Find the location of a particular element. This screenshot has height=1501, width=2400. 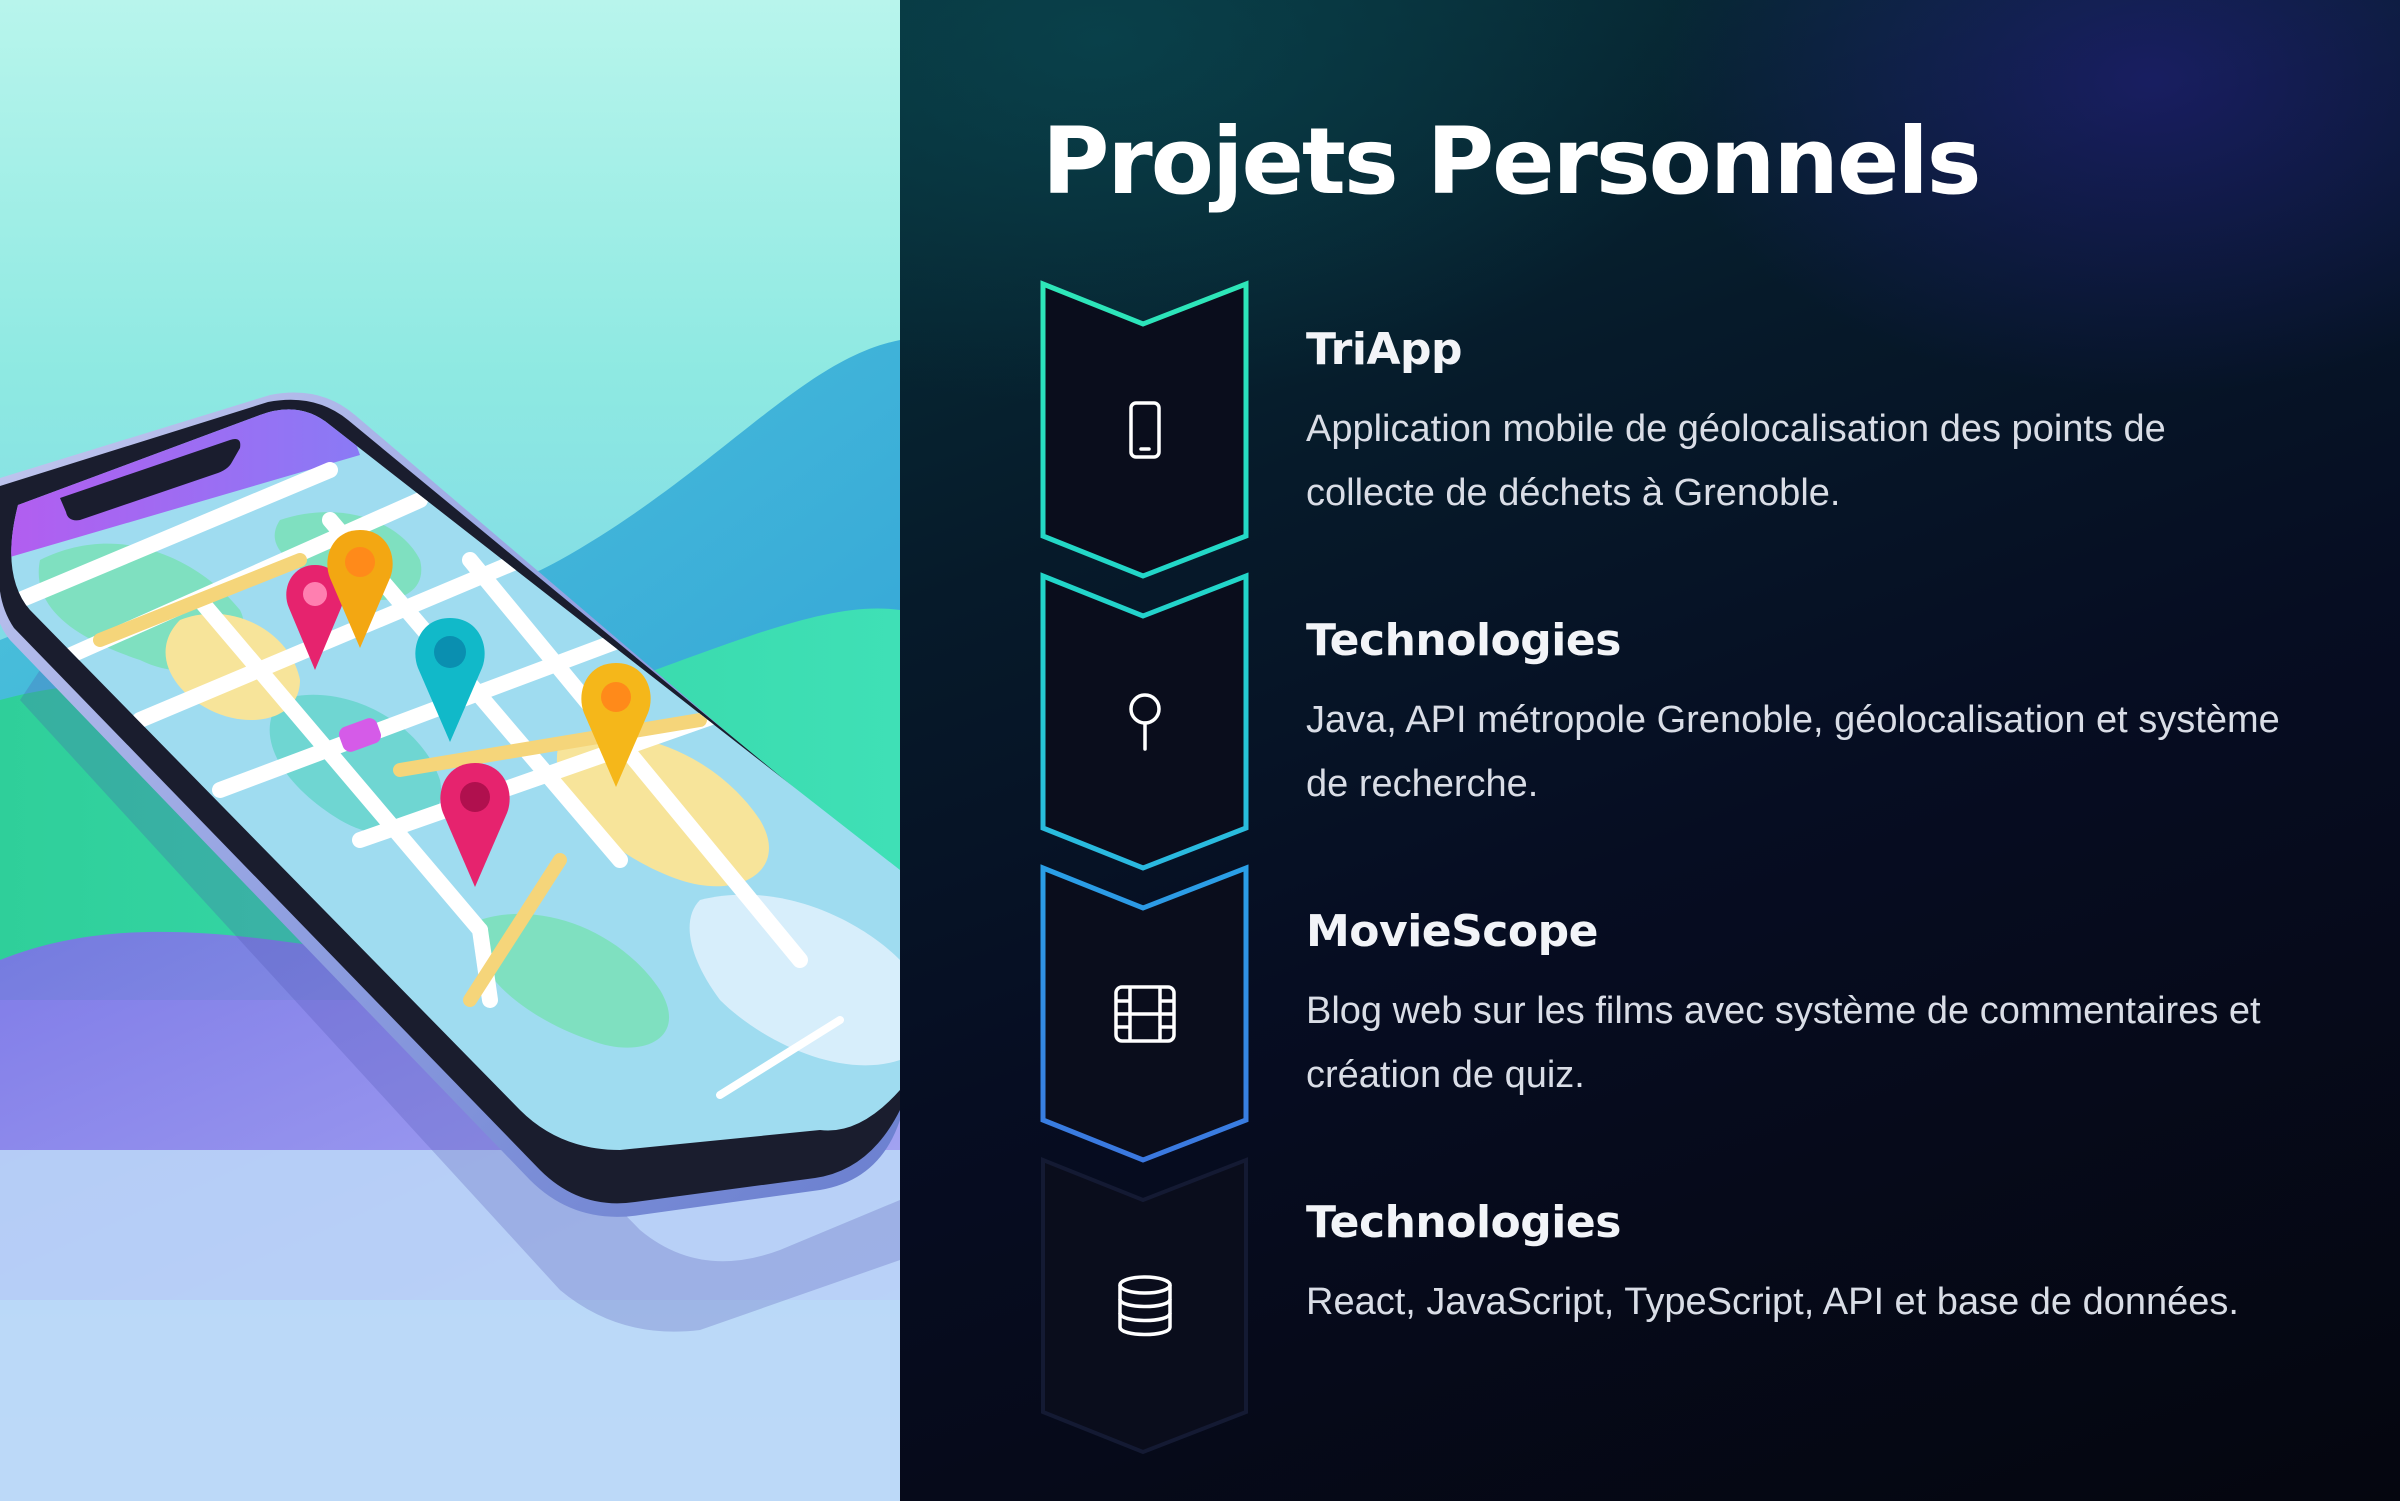

map-pin-icon is located at coordinates (1145, 722).